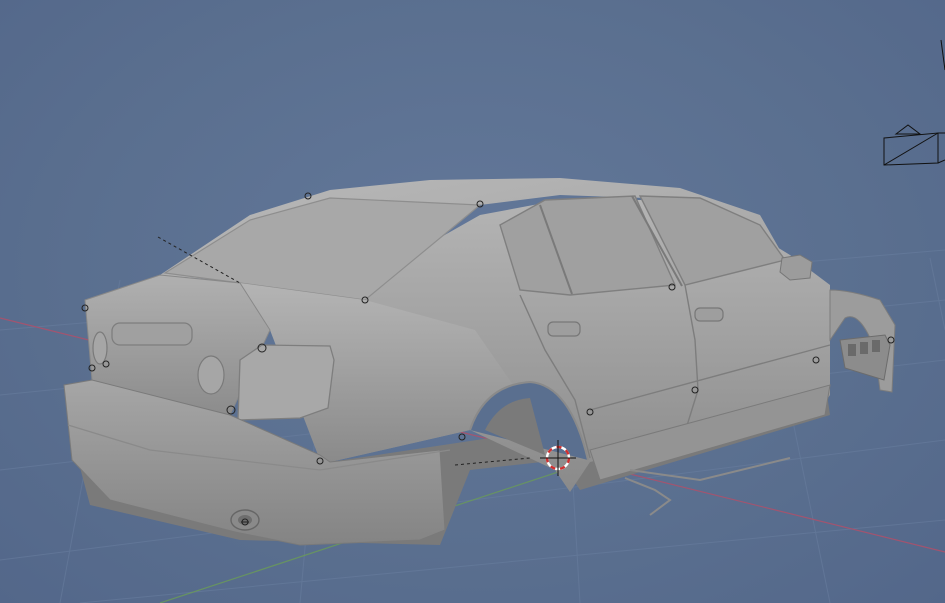  What do you see at coordinates (152, 334) in the screenshot?
I see `license-plate-area` at bounding box center [152, 334].